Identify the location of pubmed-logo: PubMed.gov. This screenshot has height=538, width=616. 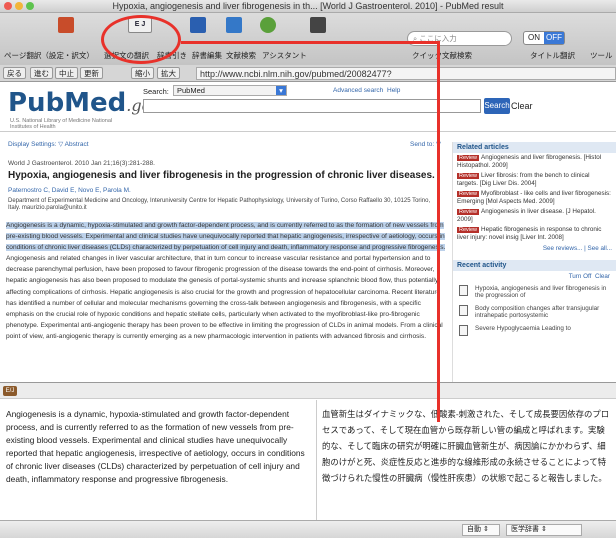
(84, 103).